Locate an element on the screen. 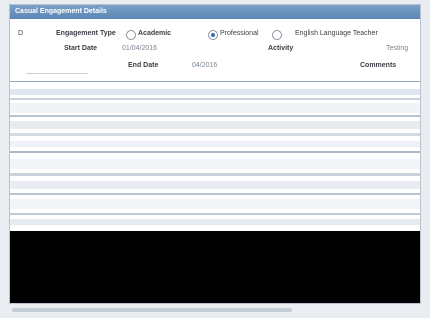 The image size is (430, 318). horizontal-scrollbar is located at coordinates (152, 310).